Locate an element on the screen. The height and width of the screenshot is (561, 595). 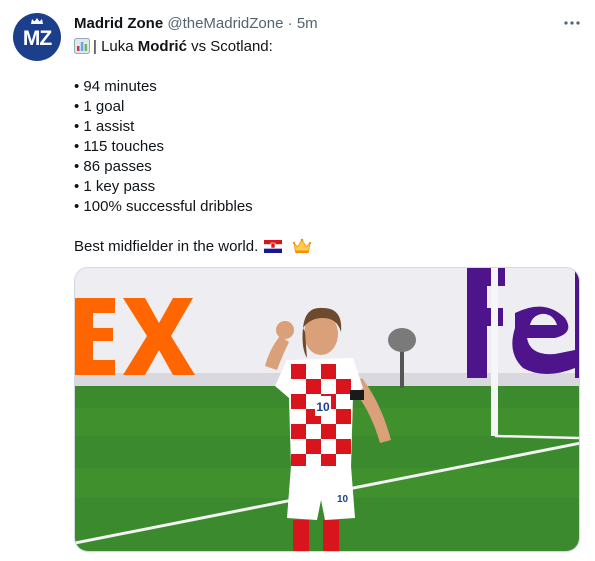
handle: @theMadridZone is located at coordinates (225, 23).